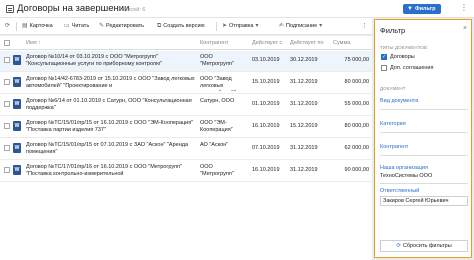 This screenshot has height=260, width=474. Describe the element at coordinates (181, 26) in the screenshot. I see `create-version-button: ⧉ Создать версию` at that location.